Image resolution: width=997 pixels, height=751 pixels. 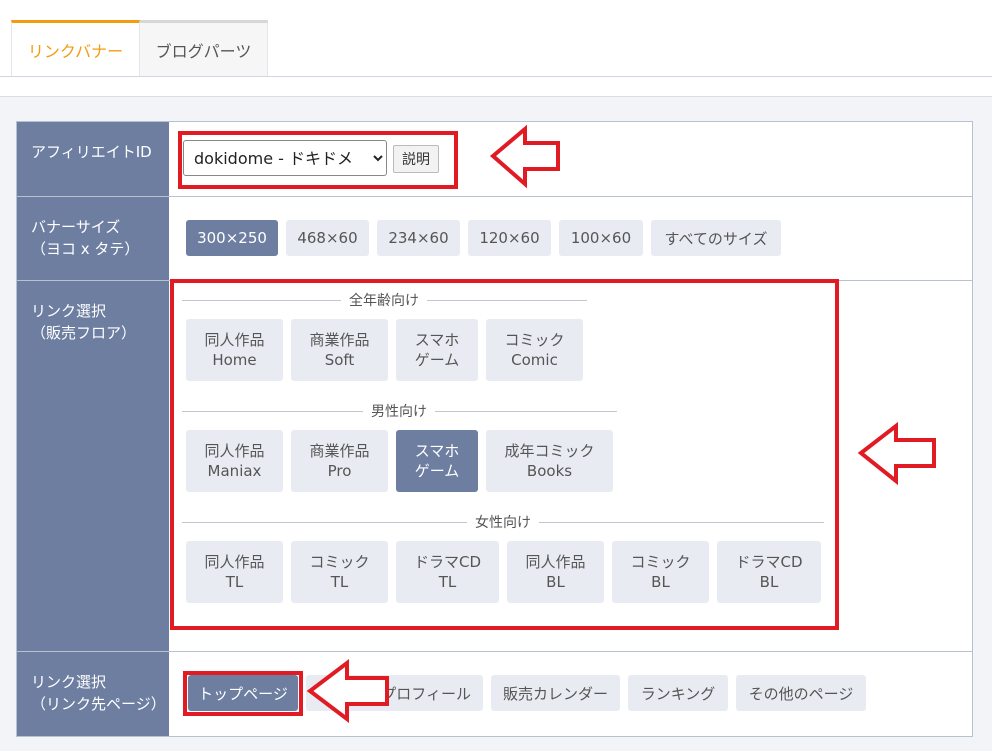 I want to click on tab-label: リンクバナー, so click(x=75, y=51).